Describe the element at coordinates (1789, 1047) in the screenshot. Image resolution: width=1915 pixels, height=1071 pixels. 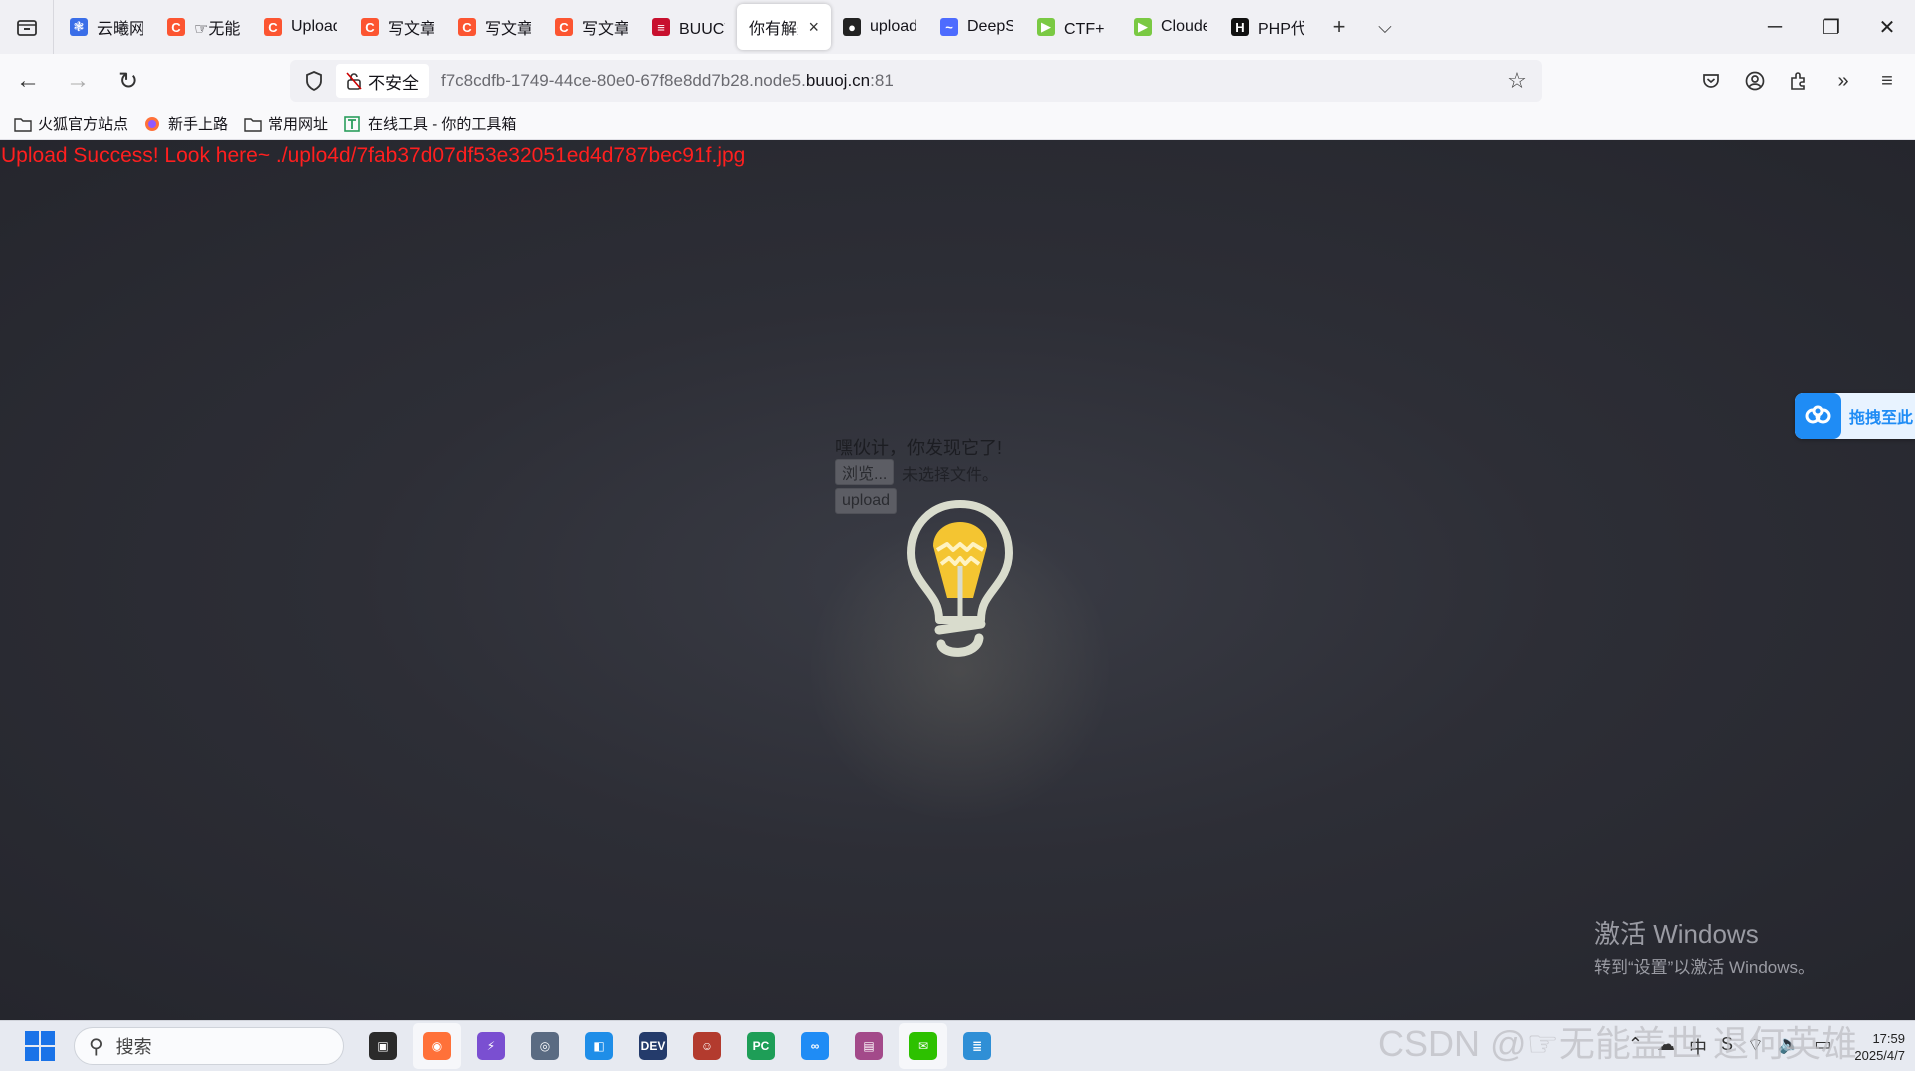
I see `tray-icon: 🔈` at that location.